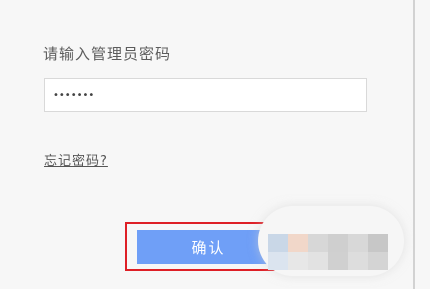  I want to click on panel-right-border, so click(414, 144).